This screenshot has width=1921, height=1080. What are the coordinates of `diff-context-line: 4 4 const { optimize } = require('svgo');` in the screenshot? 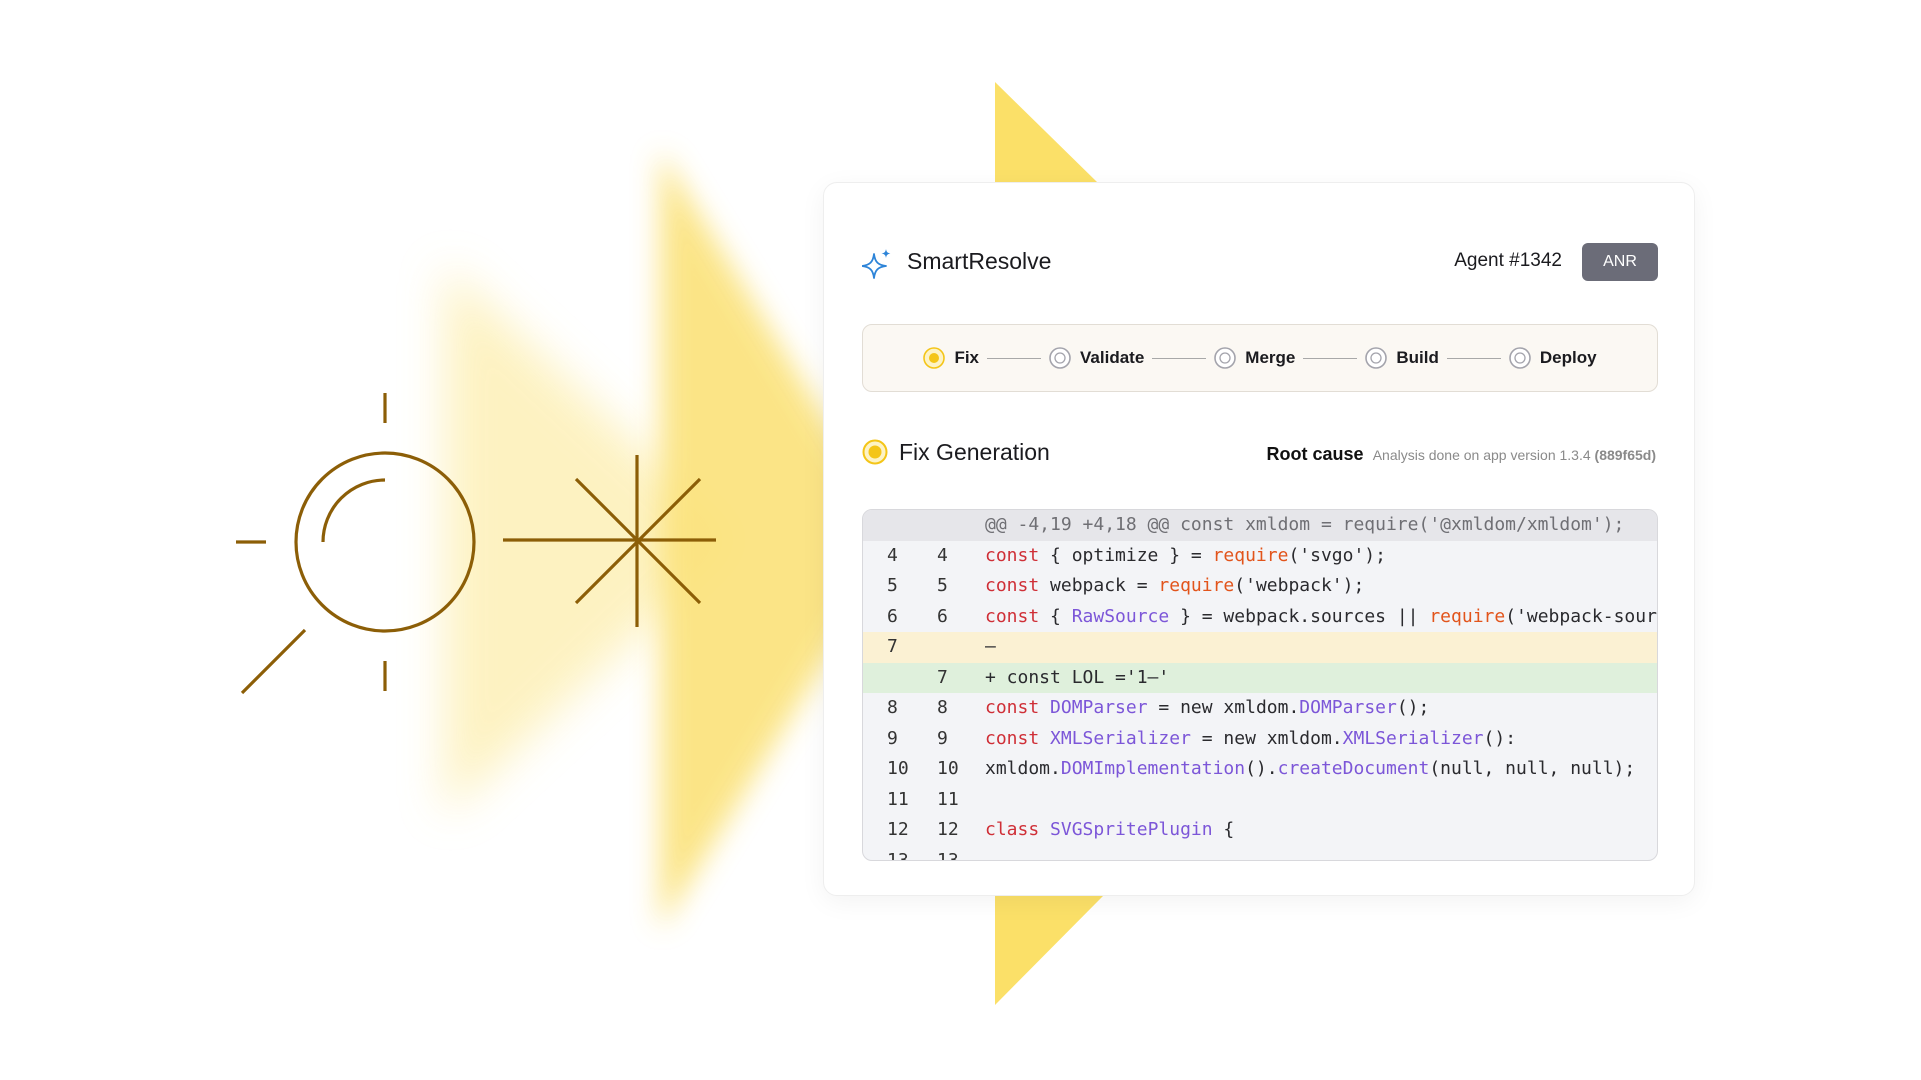 It's located at (1260, 556).